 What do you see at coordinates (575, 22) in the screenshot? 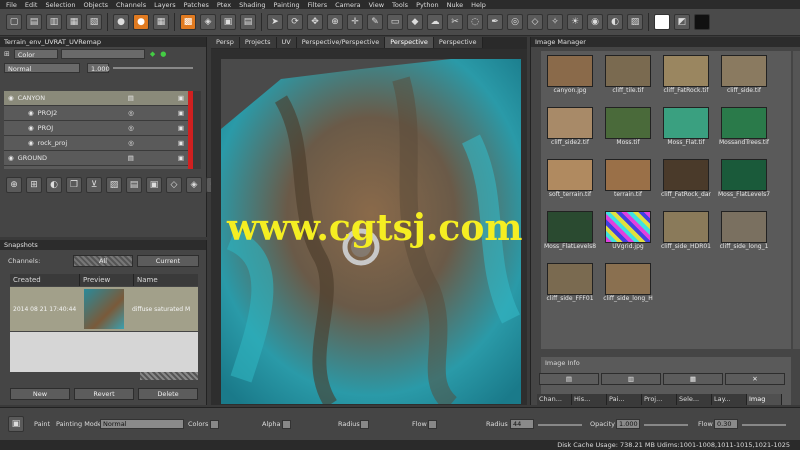
I see `light-icon: ☀` at bounding box center [575, 22].